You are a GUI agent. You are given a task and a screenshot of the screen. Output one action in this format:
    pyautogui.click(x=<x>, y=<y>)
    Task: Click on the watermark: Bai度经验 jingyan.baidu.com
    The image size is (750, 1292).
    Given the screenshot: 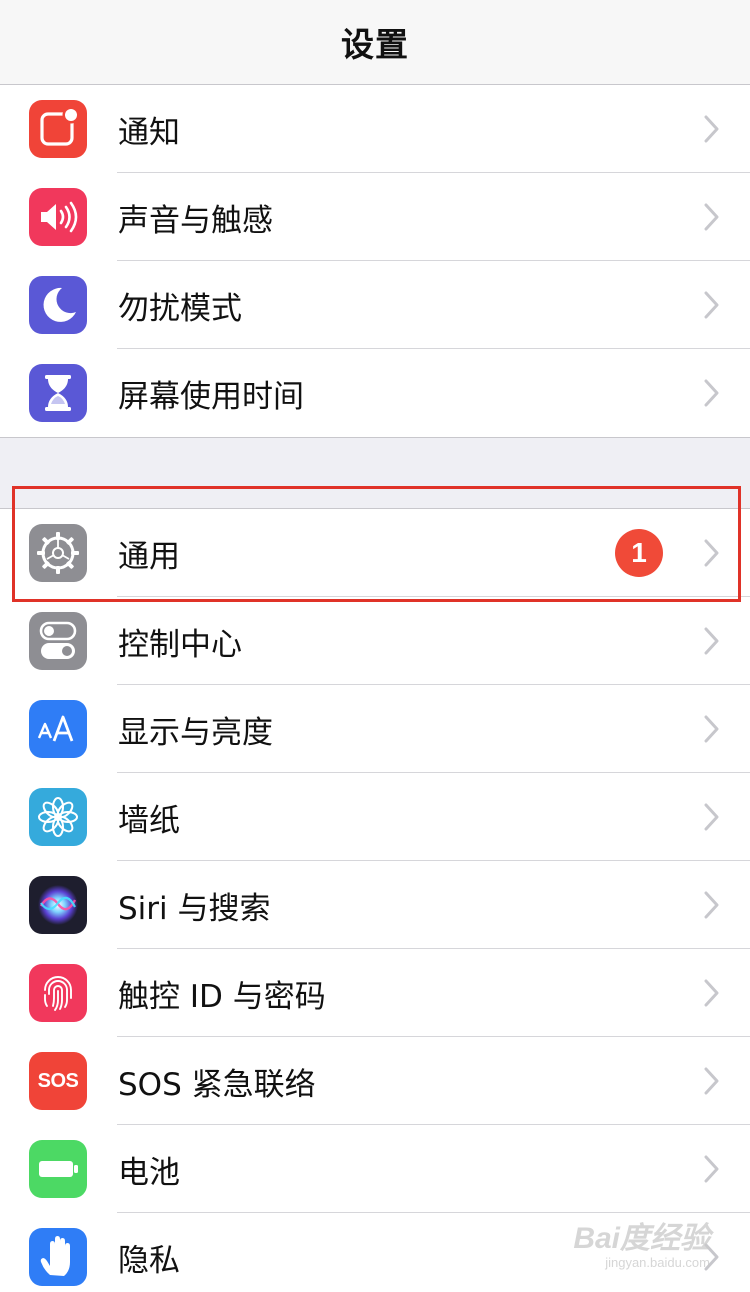 What is the action you would take?
    pyautogui.click(x=641, y=1241)
    